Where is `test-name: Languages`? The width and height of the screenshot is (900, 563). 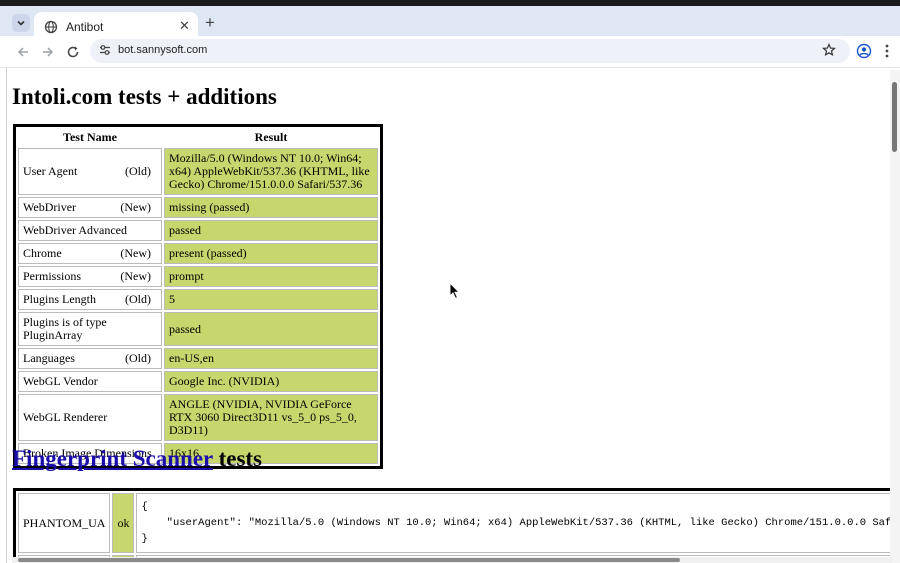
test-name: Languages is located at coordinates (49, 358).